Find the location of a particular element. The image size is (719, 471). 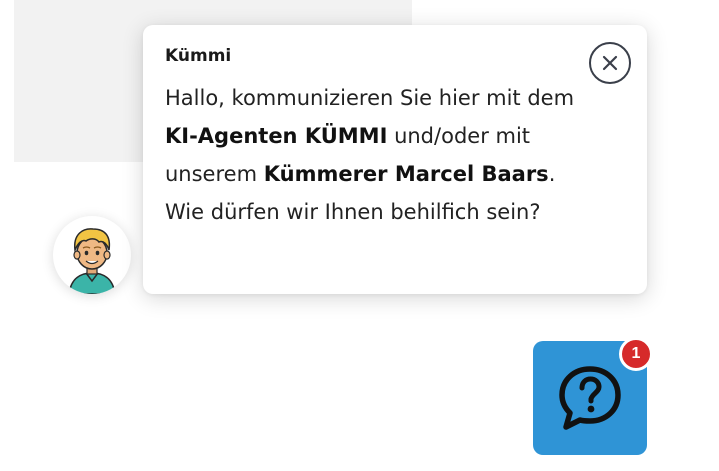

agent-name: Kümmi is located at coordinates (198, 56).